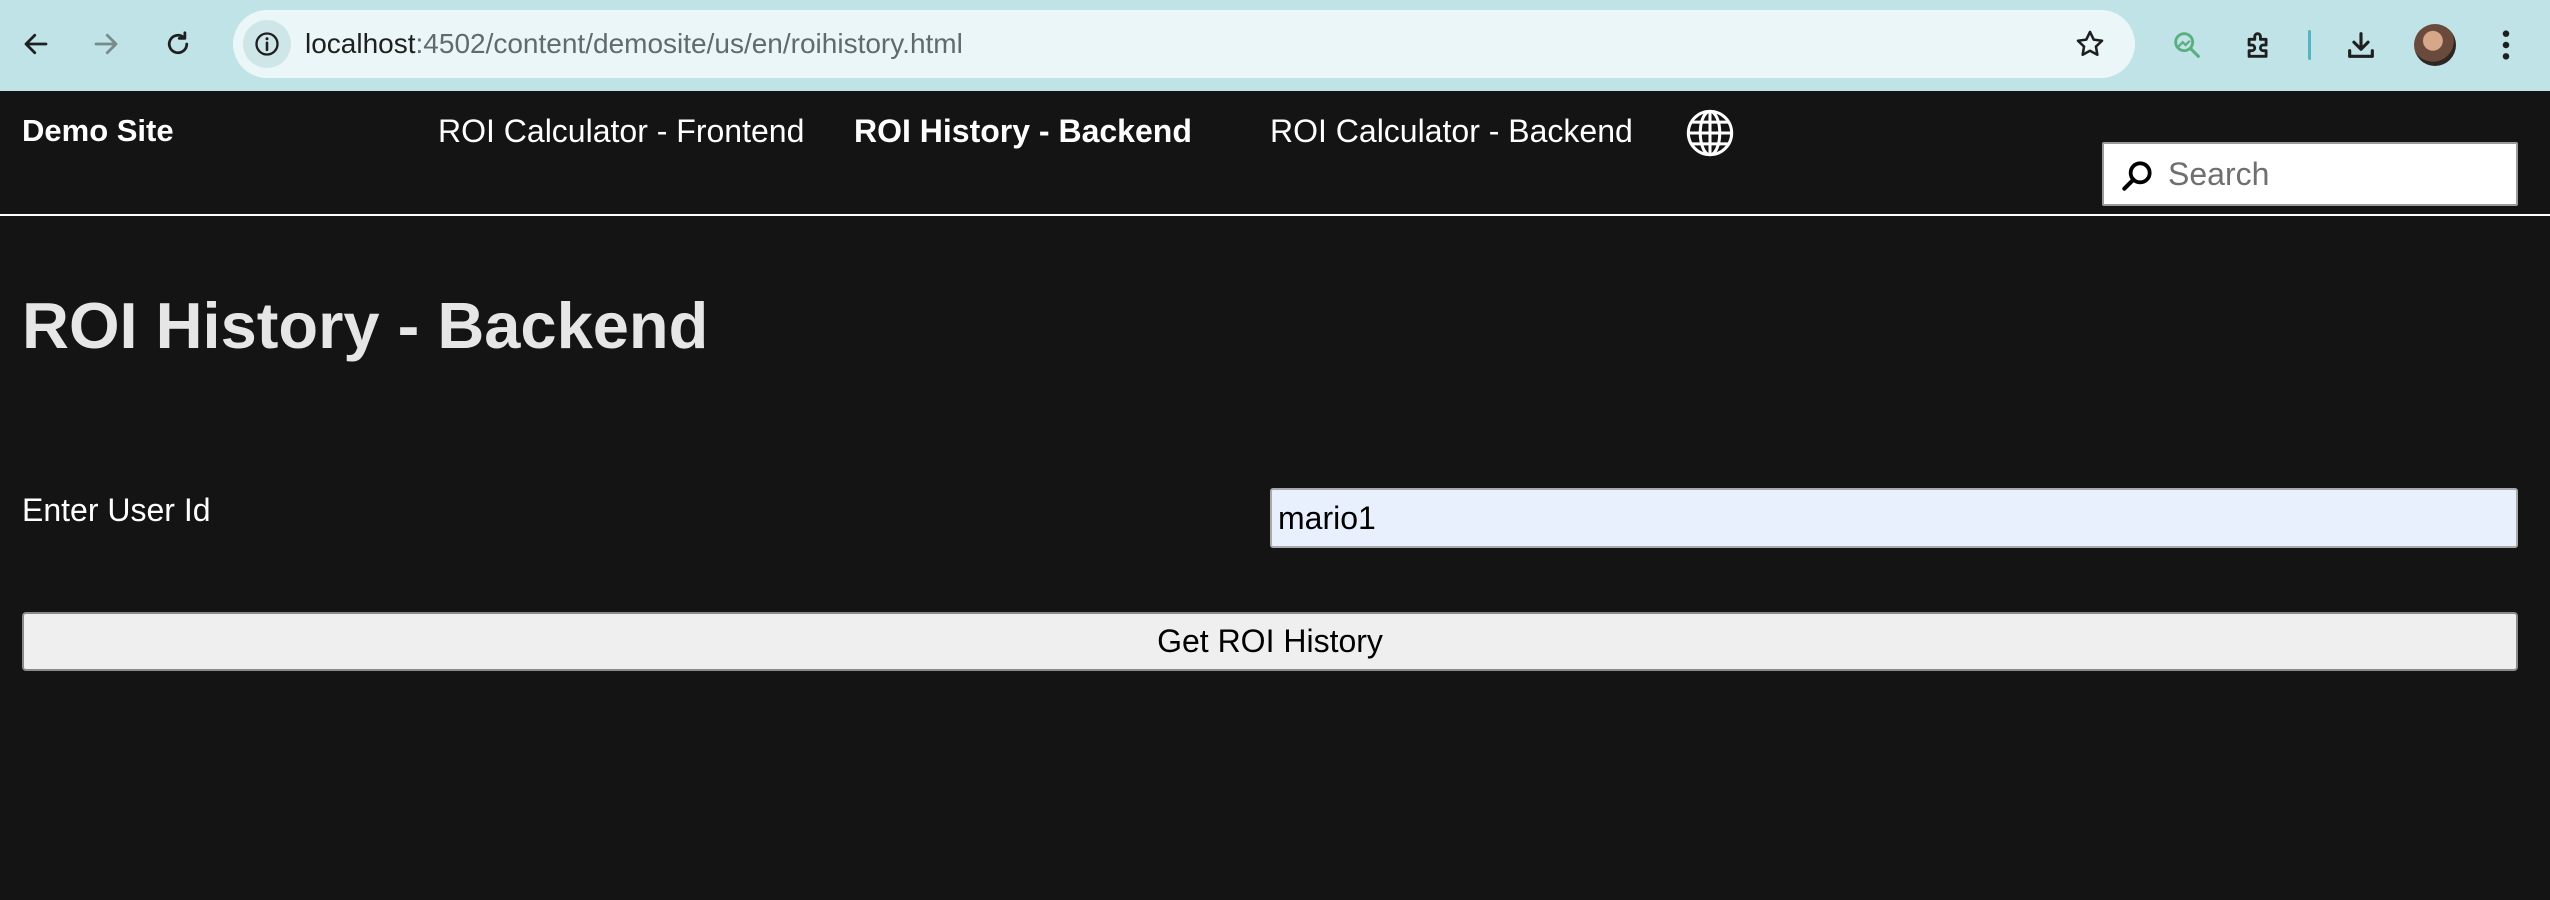 The width and height of the screenshot is (2550, 900). What do you see at coordinates (1894, 518) in the screenshot?
I see `user-id-input` at bounding box center [1894, 518].